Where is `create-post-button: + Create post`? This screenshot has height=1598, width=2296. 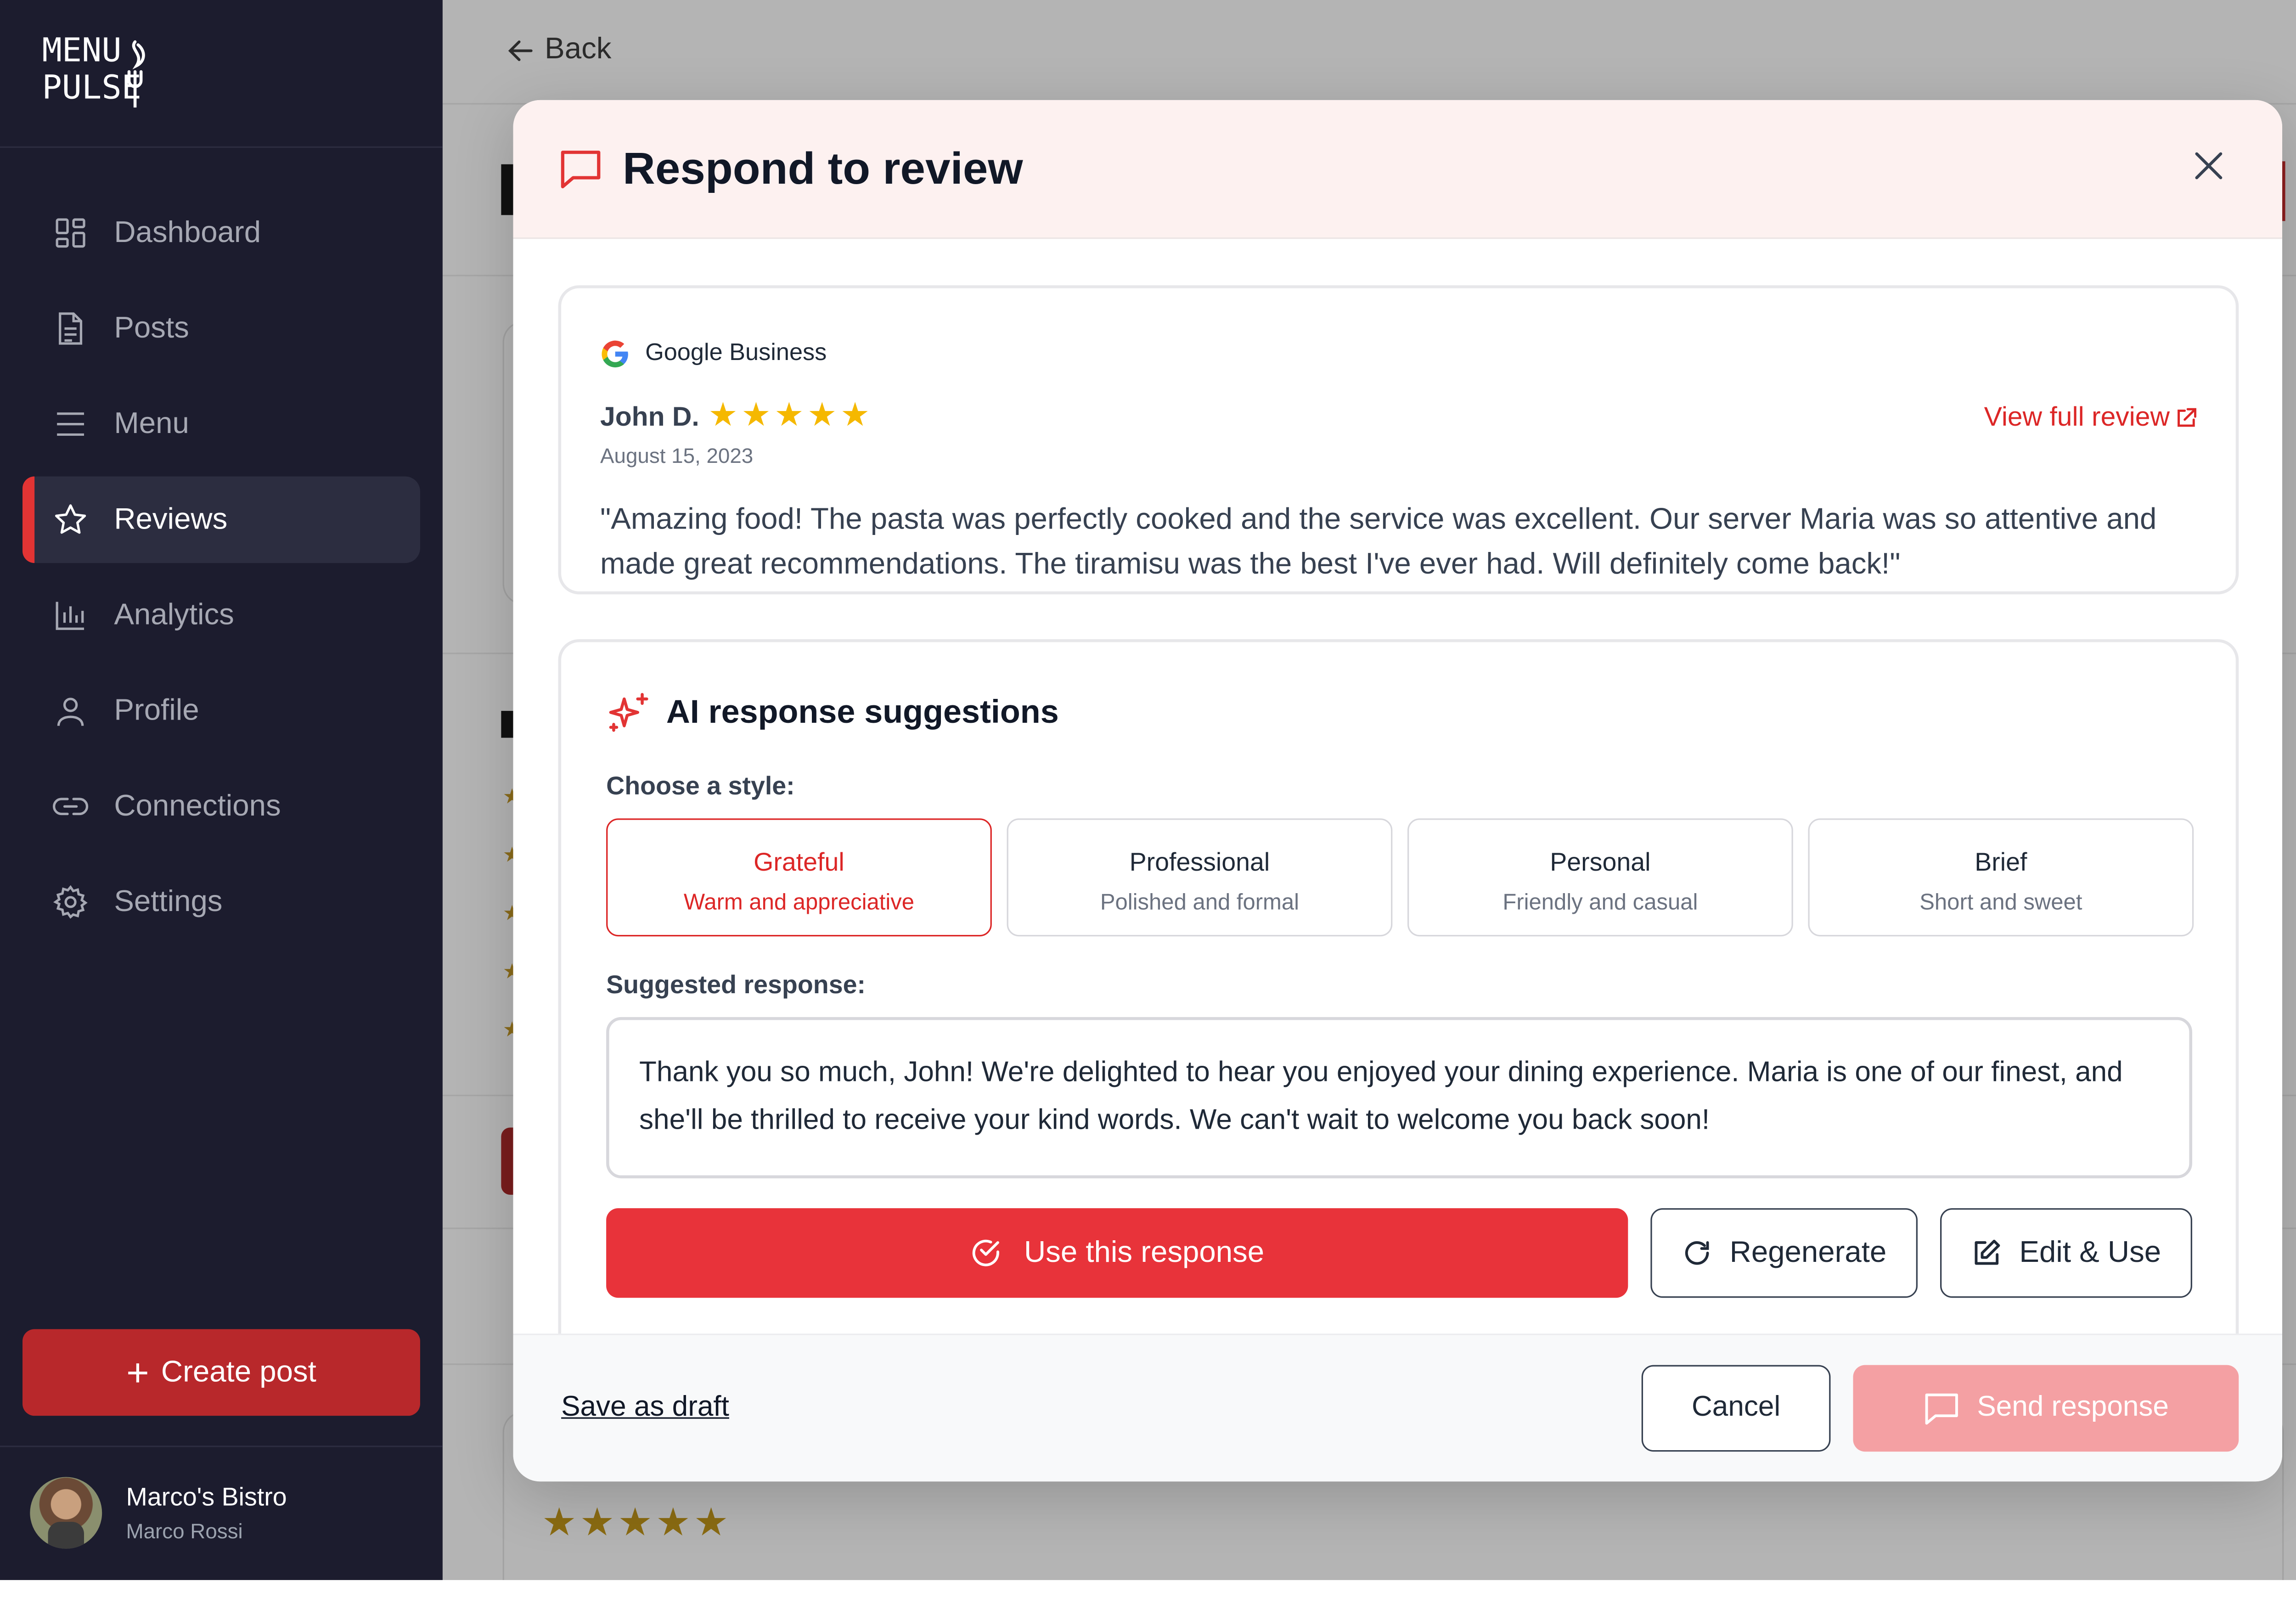 create-post-button: + Create post is located at coordinates (222, 1372).